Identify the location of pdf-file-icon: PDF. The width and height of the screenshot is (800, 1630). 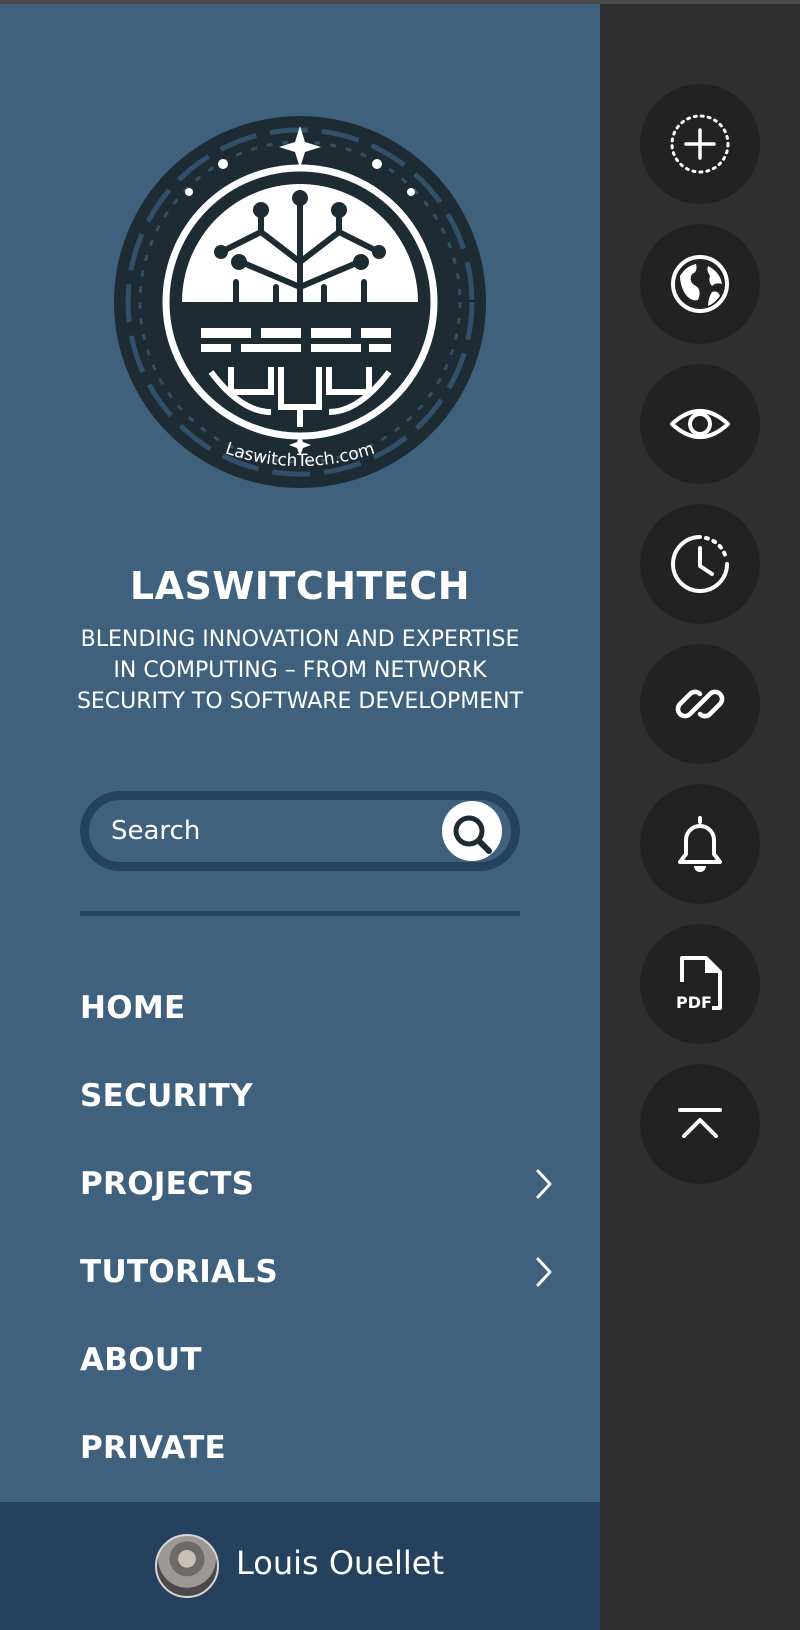
(699, 984).